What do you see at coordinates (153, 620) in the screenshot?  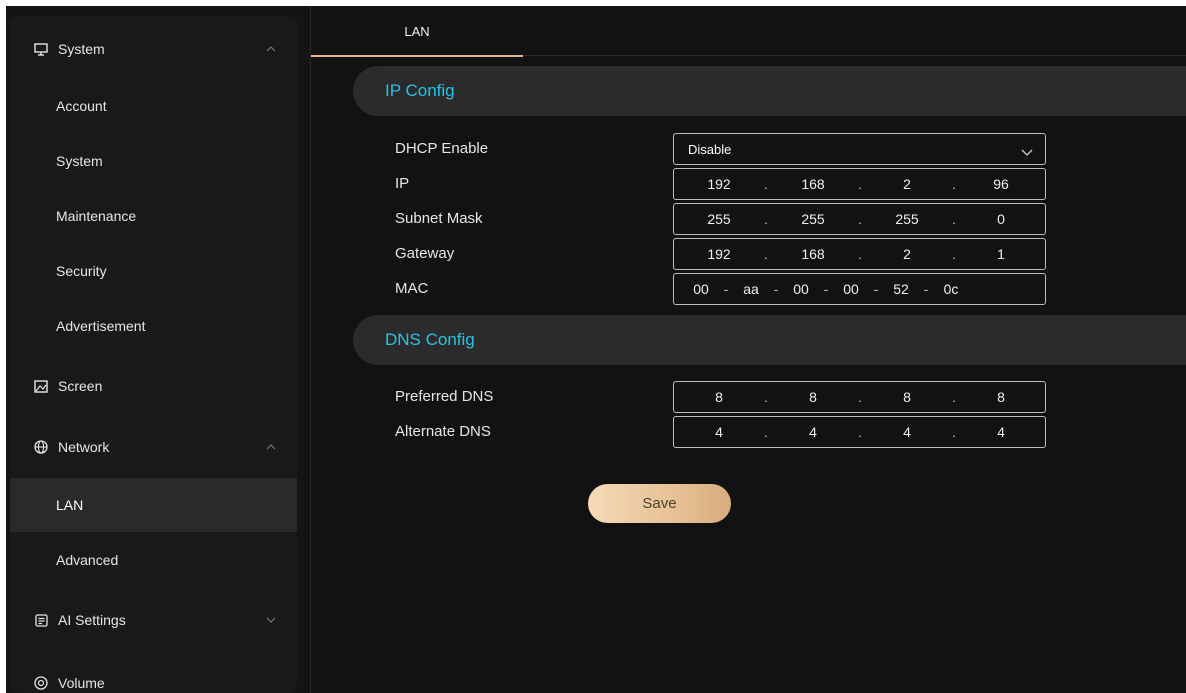 I see `sidebar-group-ai-settings: AI Settings` at bounding box center [153, 620].